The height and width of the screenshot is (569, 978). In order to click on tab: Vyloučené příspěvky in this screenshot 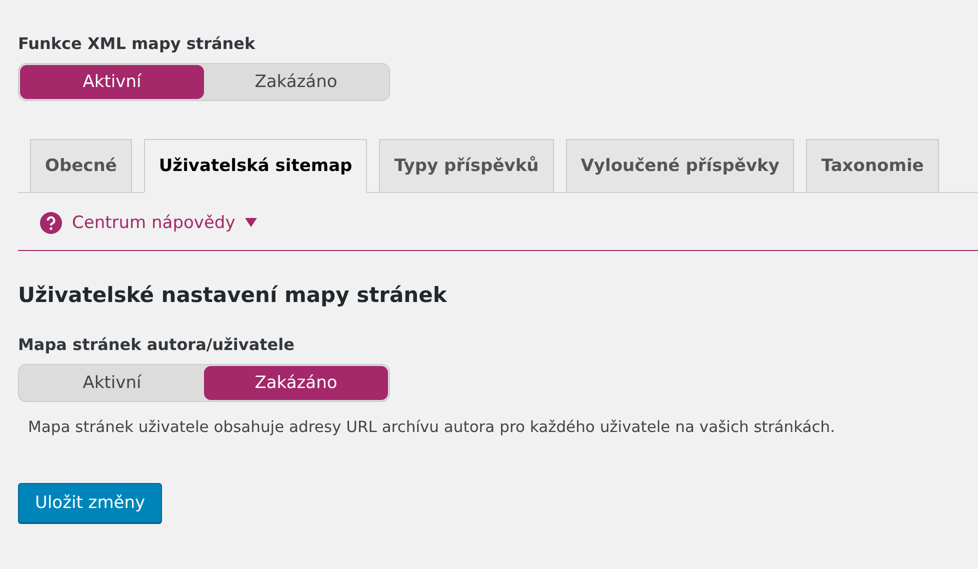, I will do `click(680, 165)`.